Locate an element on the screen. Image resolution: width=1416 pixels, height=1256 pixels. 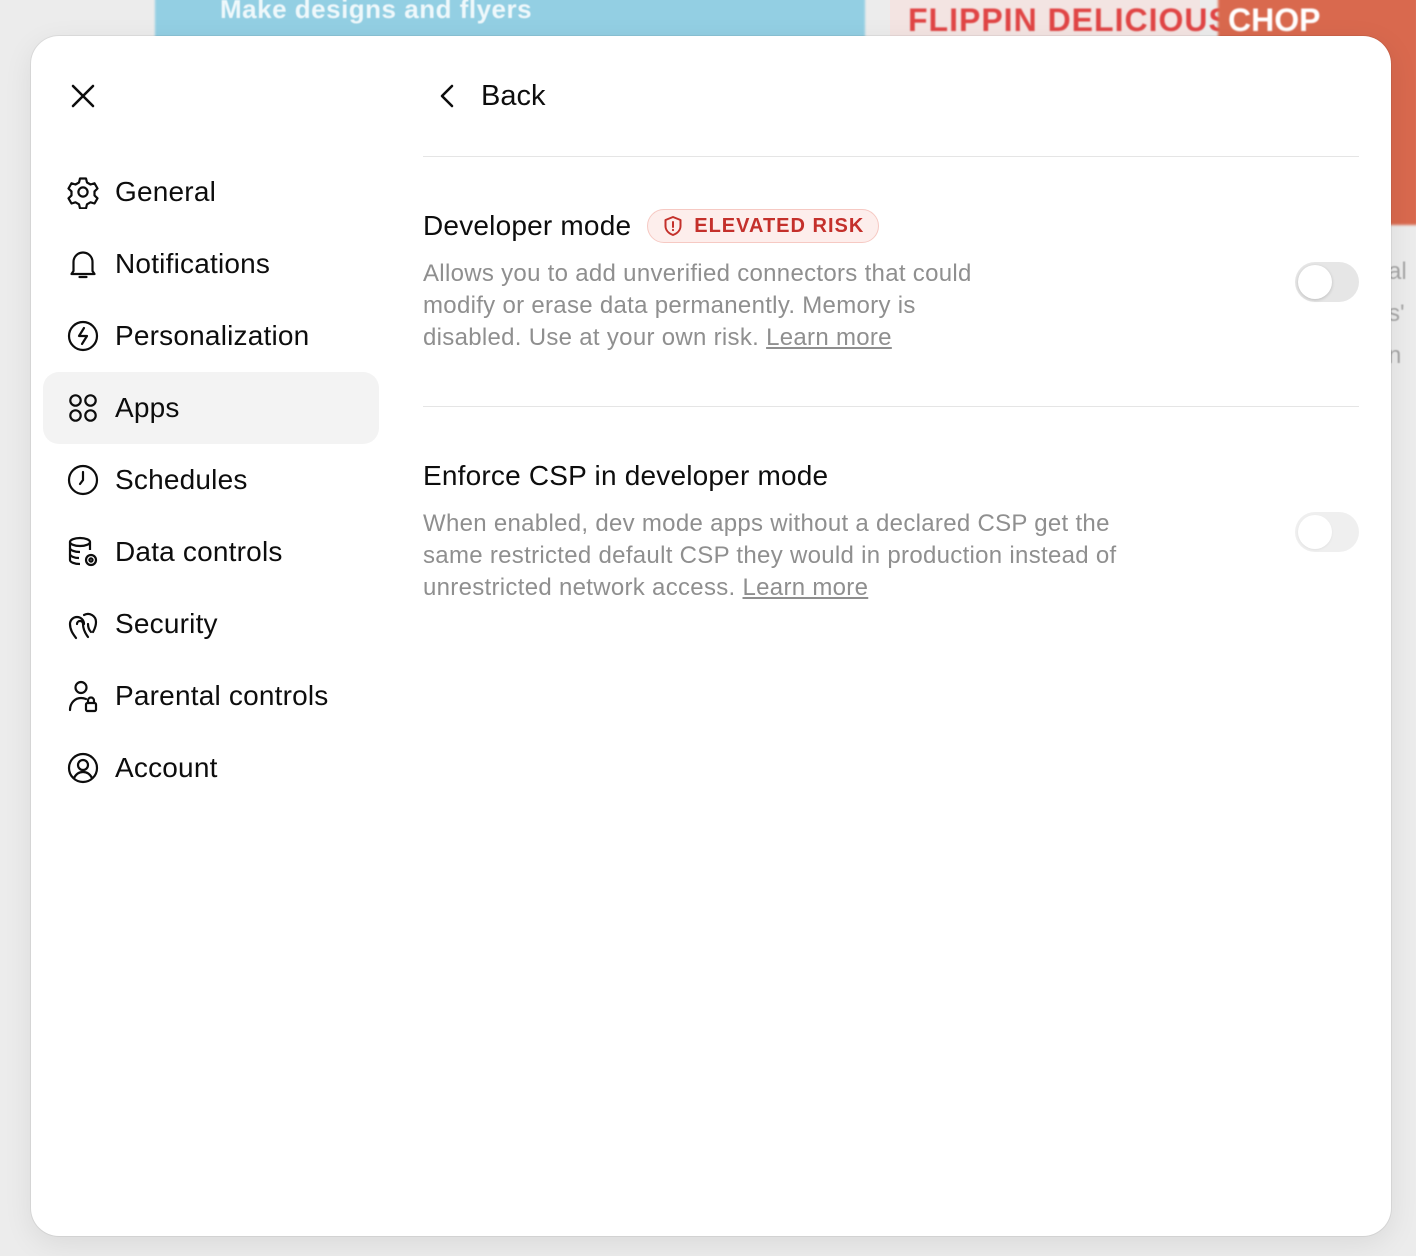
chevron-left-icon is located at coordinates (447, 96).